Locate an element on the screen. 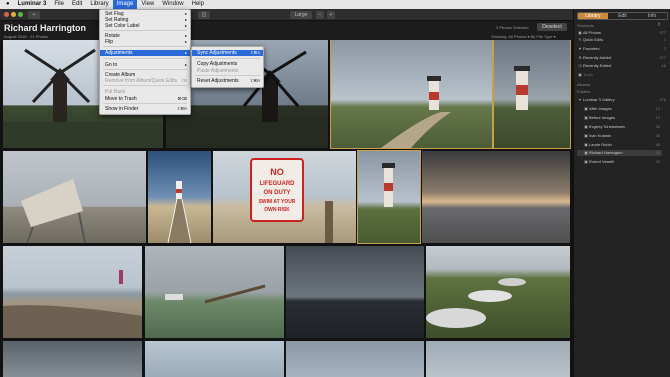  tab-edit: Edit is located at coordinates (623, 16).